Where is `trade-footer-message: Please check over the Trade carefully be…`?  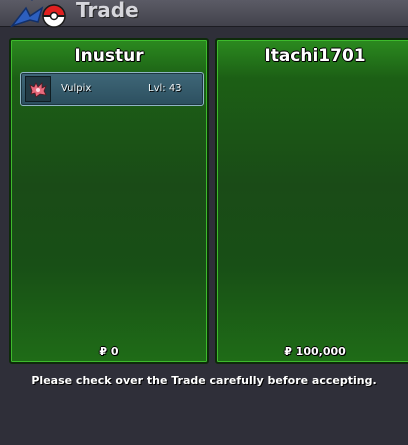
trade-footer-message: Please check over the Trade carefully be… is located at coordinates (204, 380).